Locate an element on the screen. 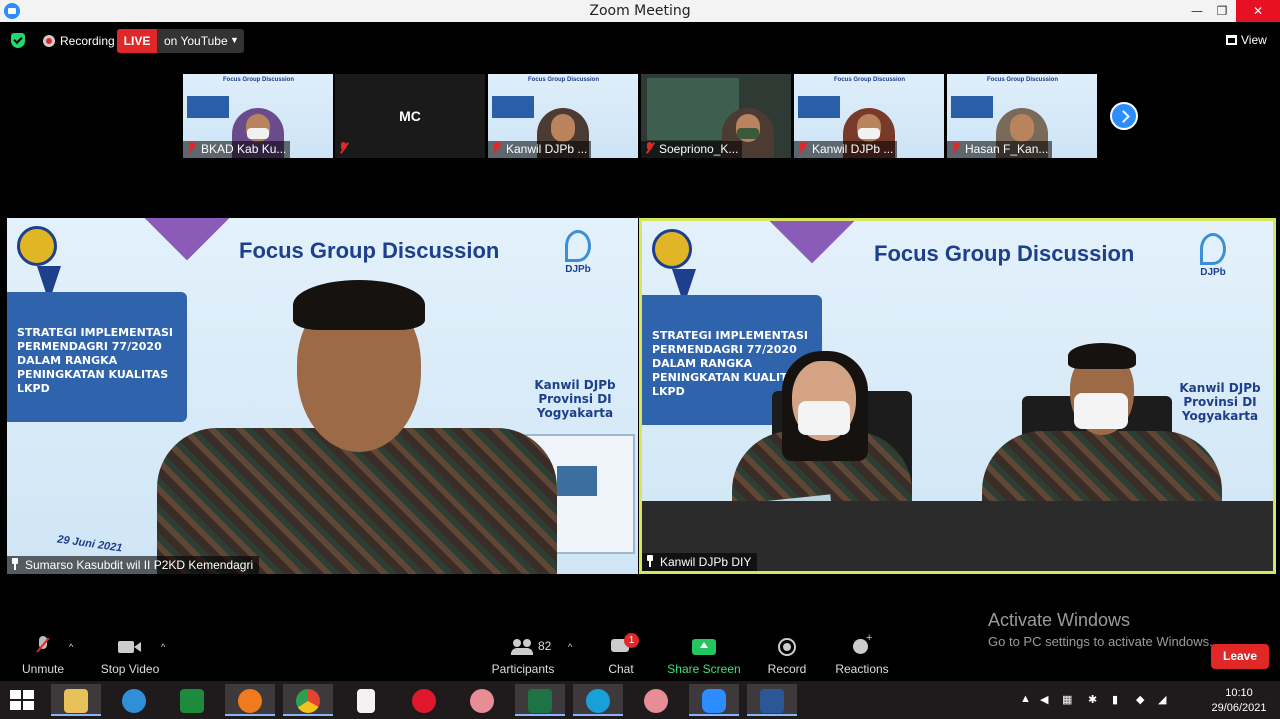 The height and width of the screenshot is (719, 1280). share-screen-button: Share Screen is located at coordinates (704, 656).